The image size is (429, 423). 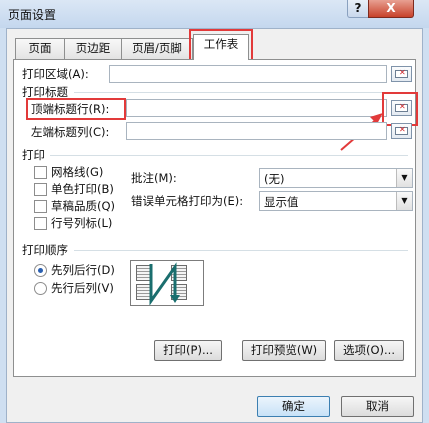 I want to click on tab-sheet: 工作表, so click(x=221, y=47).